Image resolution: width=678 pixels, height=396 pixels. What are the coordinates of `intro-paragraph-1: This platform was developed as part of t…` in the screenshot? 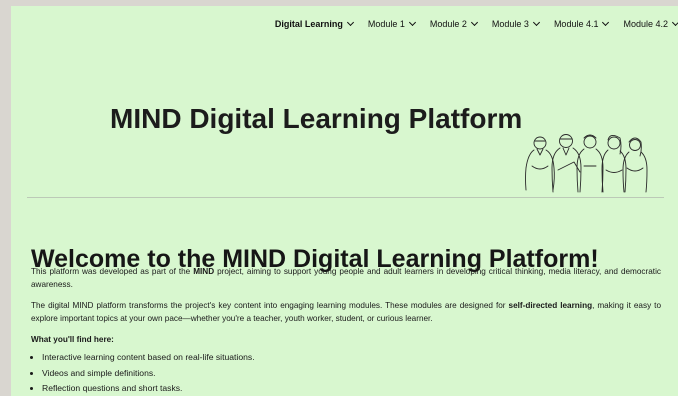 It's located at (346, 278).